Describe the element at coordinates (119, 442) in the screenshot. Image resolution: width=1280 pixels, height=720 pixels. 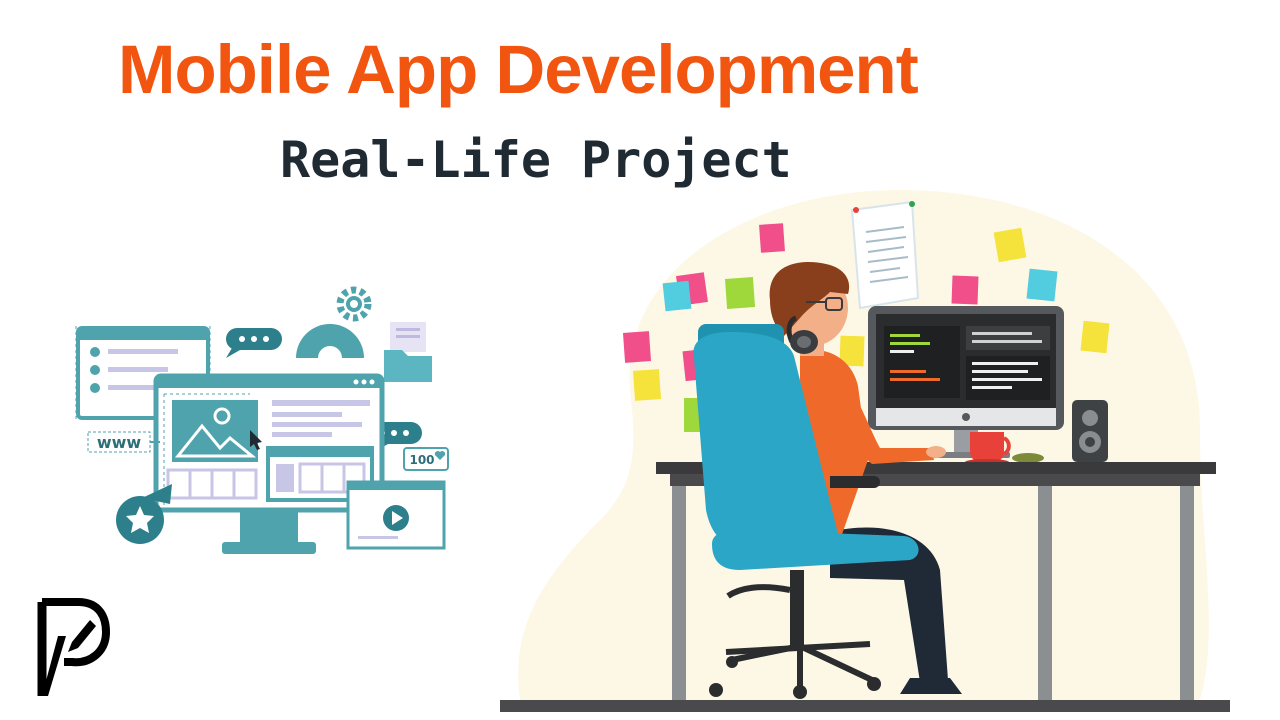
I see `www-label: www` at that location.